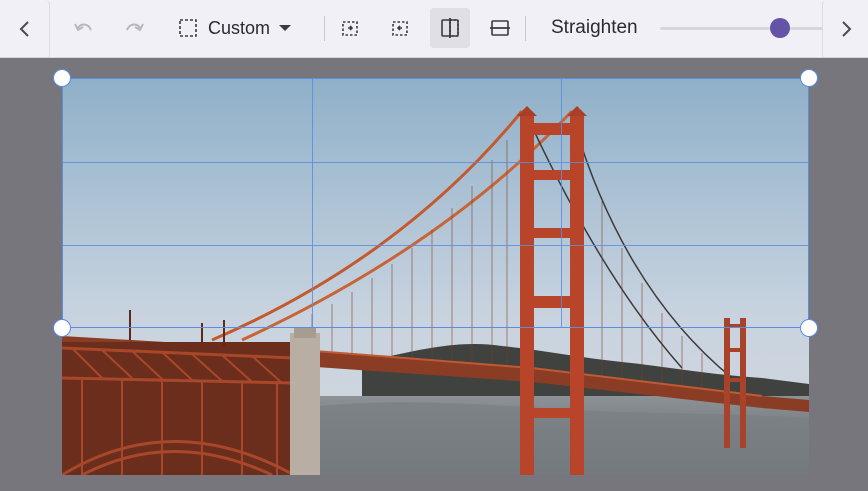 This screenshot has width=868, height=491. I want to click on undo-button, so click(84, 28).